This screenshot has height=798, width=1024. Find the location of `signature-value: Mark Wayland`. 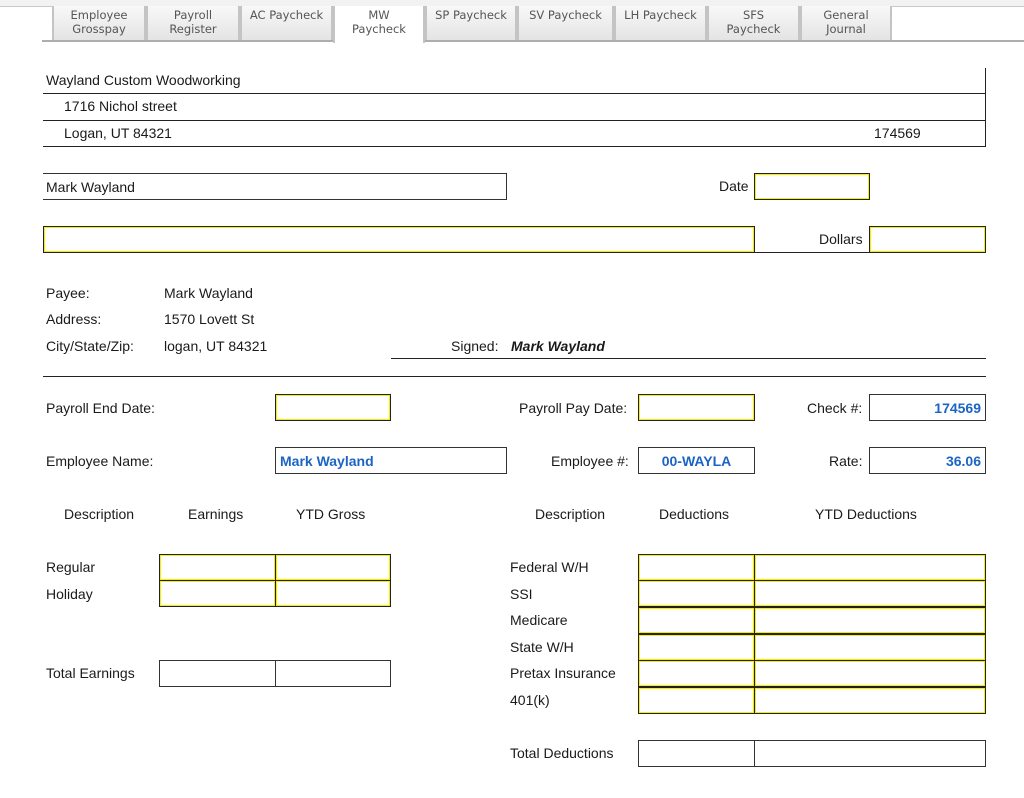

signature-value: Mark Wayland is located at coordinates (558, 346).